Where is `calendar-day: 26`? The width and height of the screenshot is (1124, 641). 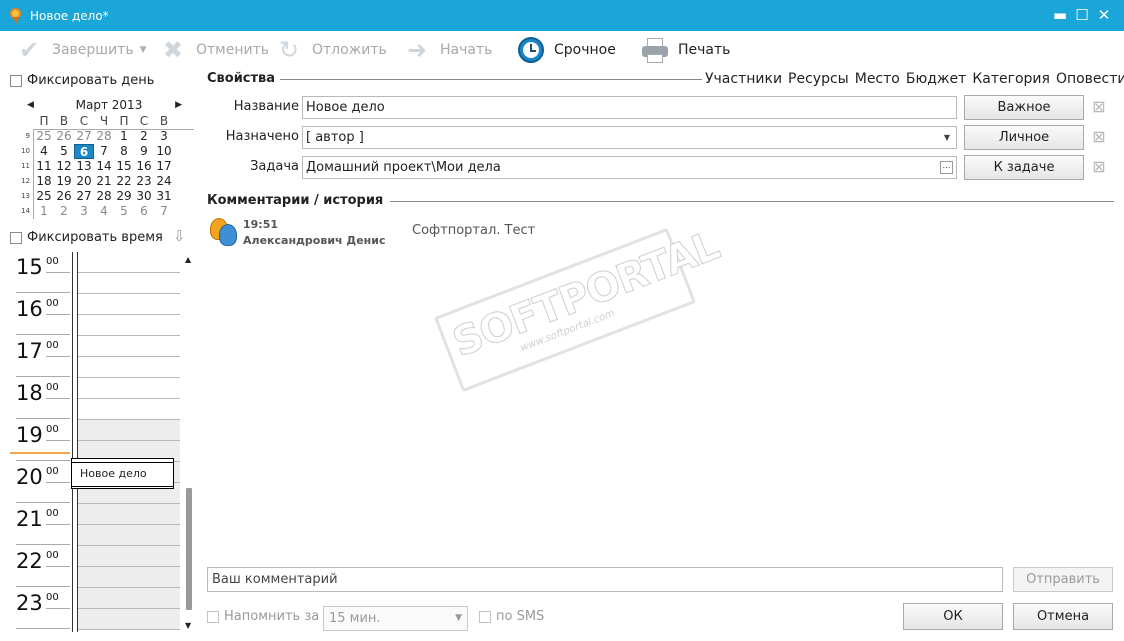 calendar-day: 26 is located at coordinates (64, 136).